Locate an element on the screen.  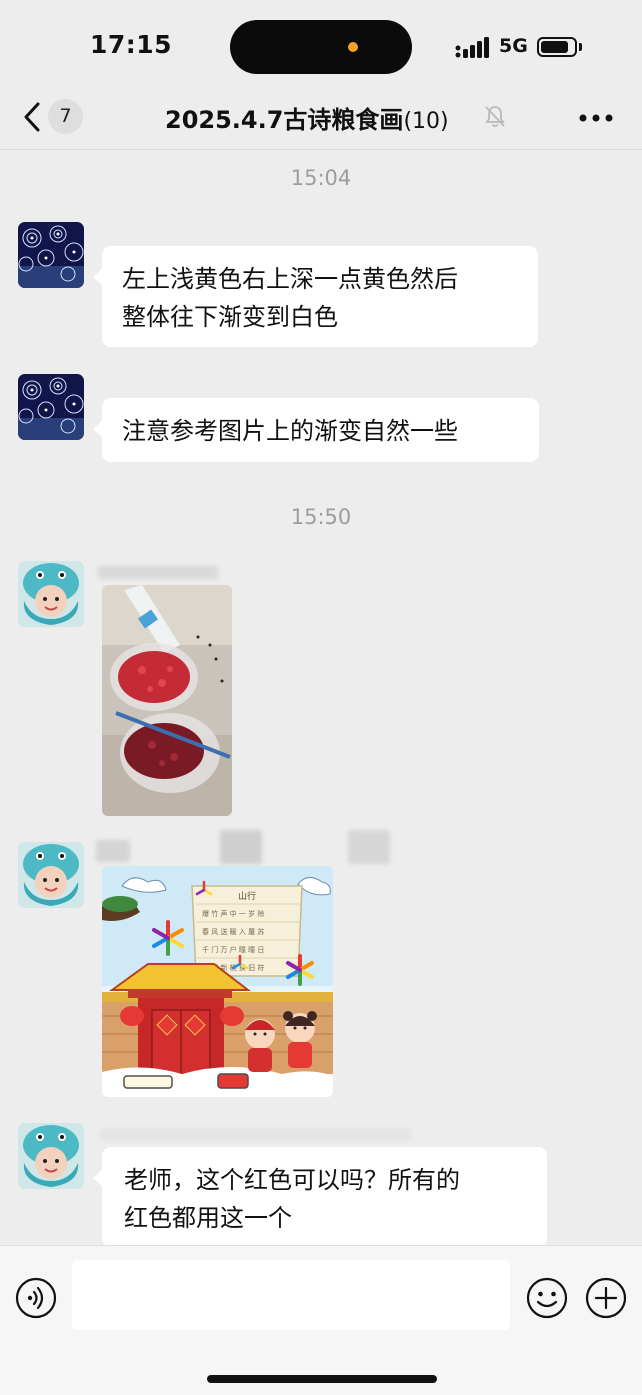
plus-icon is located at coordinates (606, 1298).